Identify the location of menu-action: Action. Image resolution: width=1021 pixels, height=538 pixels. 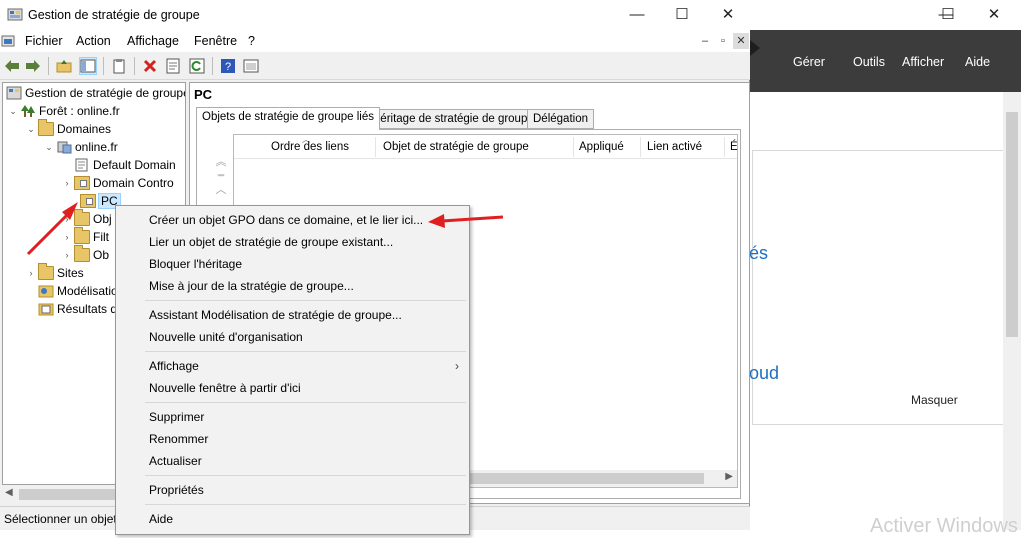
(93, 41).